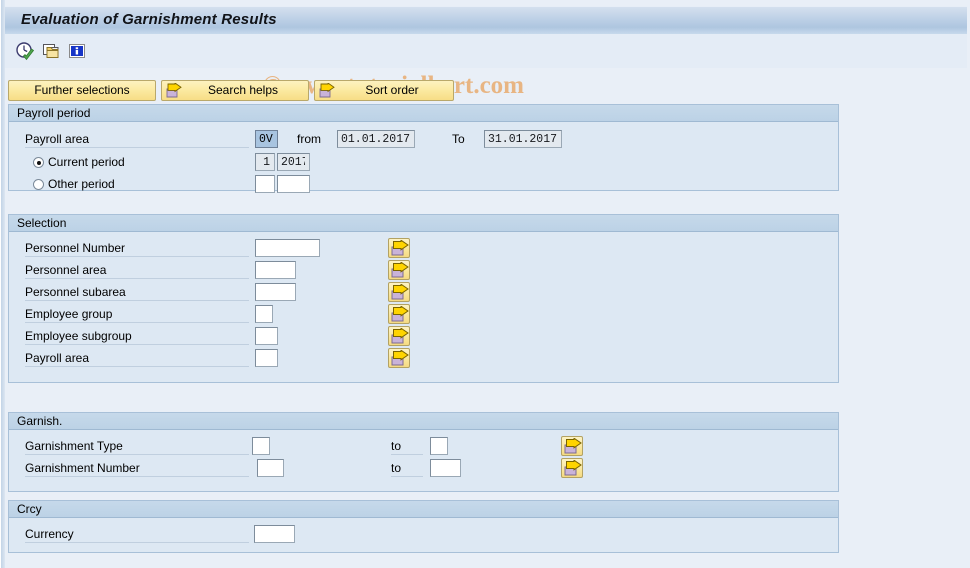 This screenshot has height=568, width=970. Describe the element at coordinates (261, 446) in the screenshot. I see `garnishment-type-from-input` at that location.